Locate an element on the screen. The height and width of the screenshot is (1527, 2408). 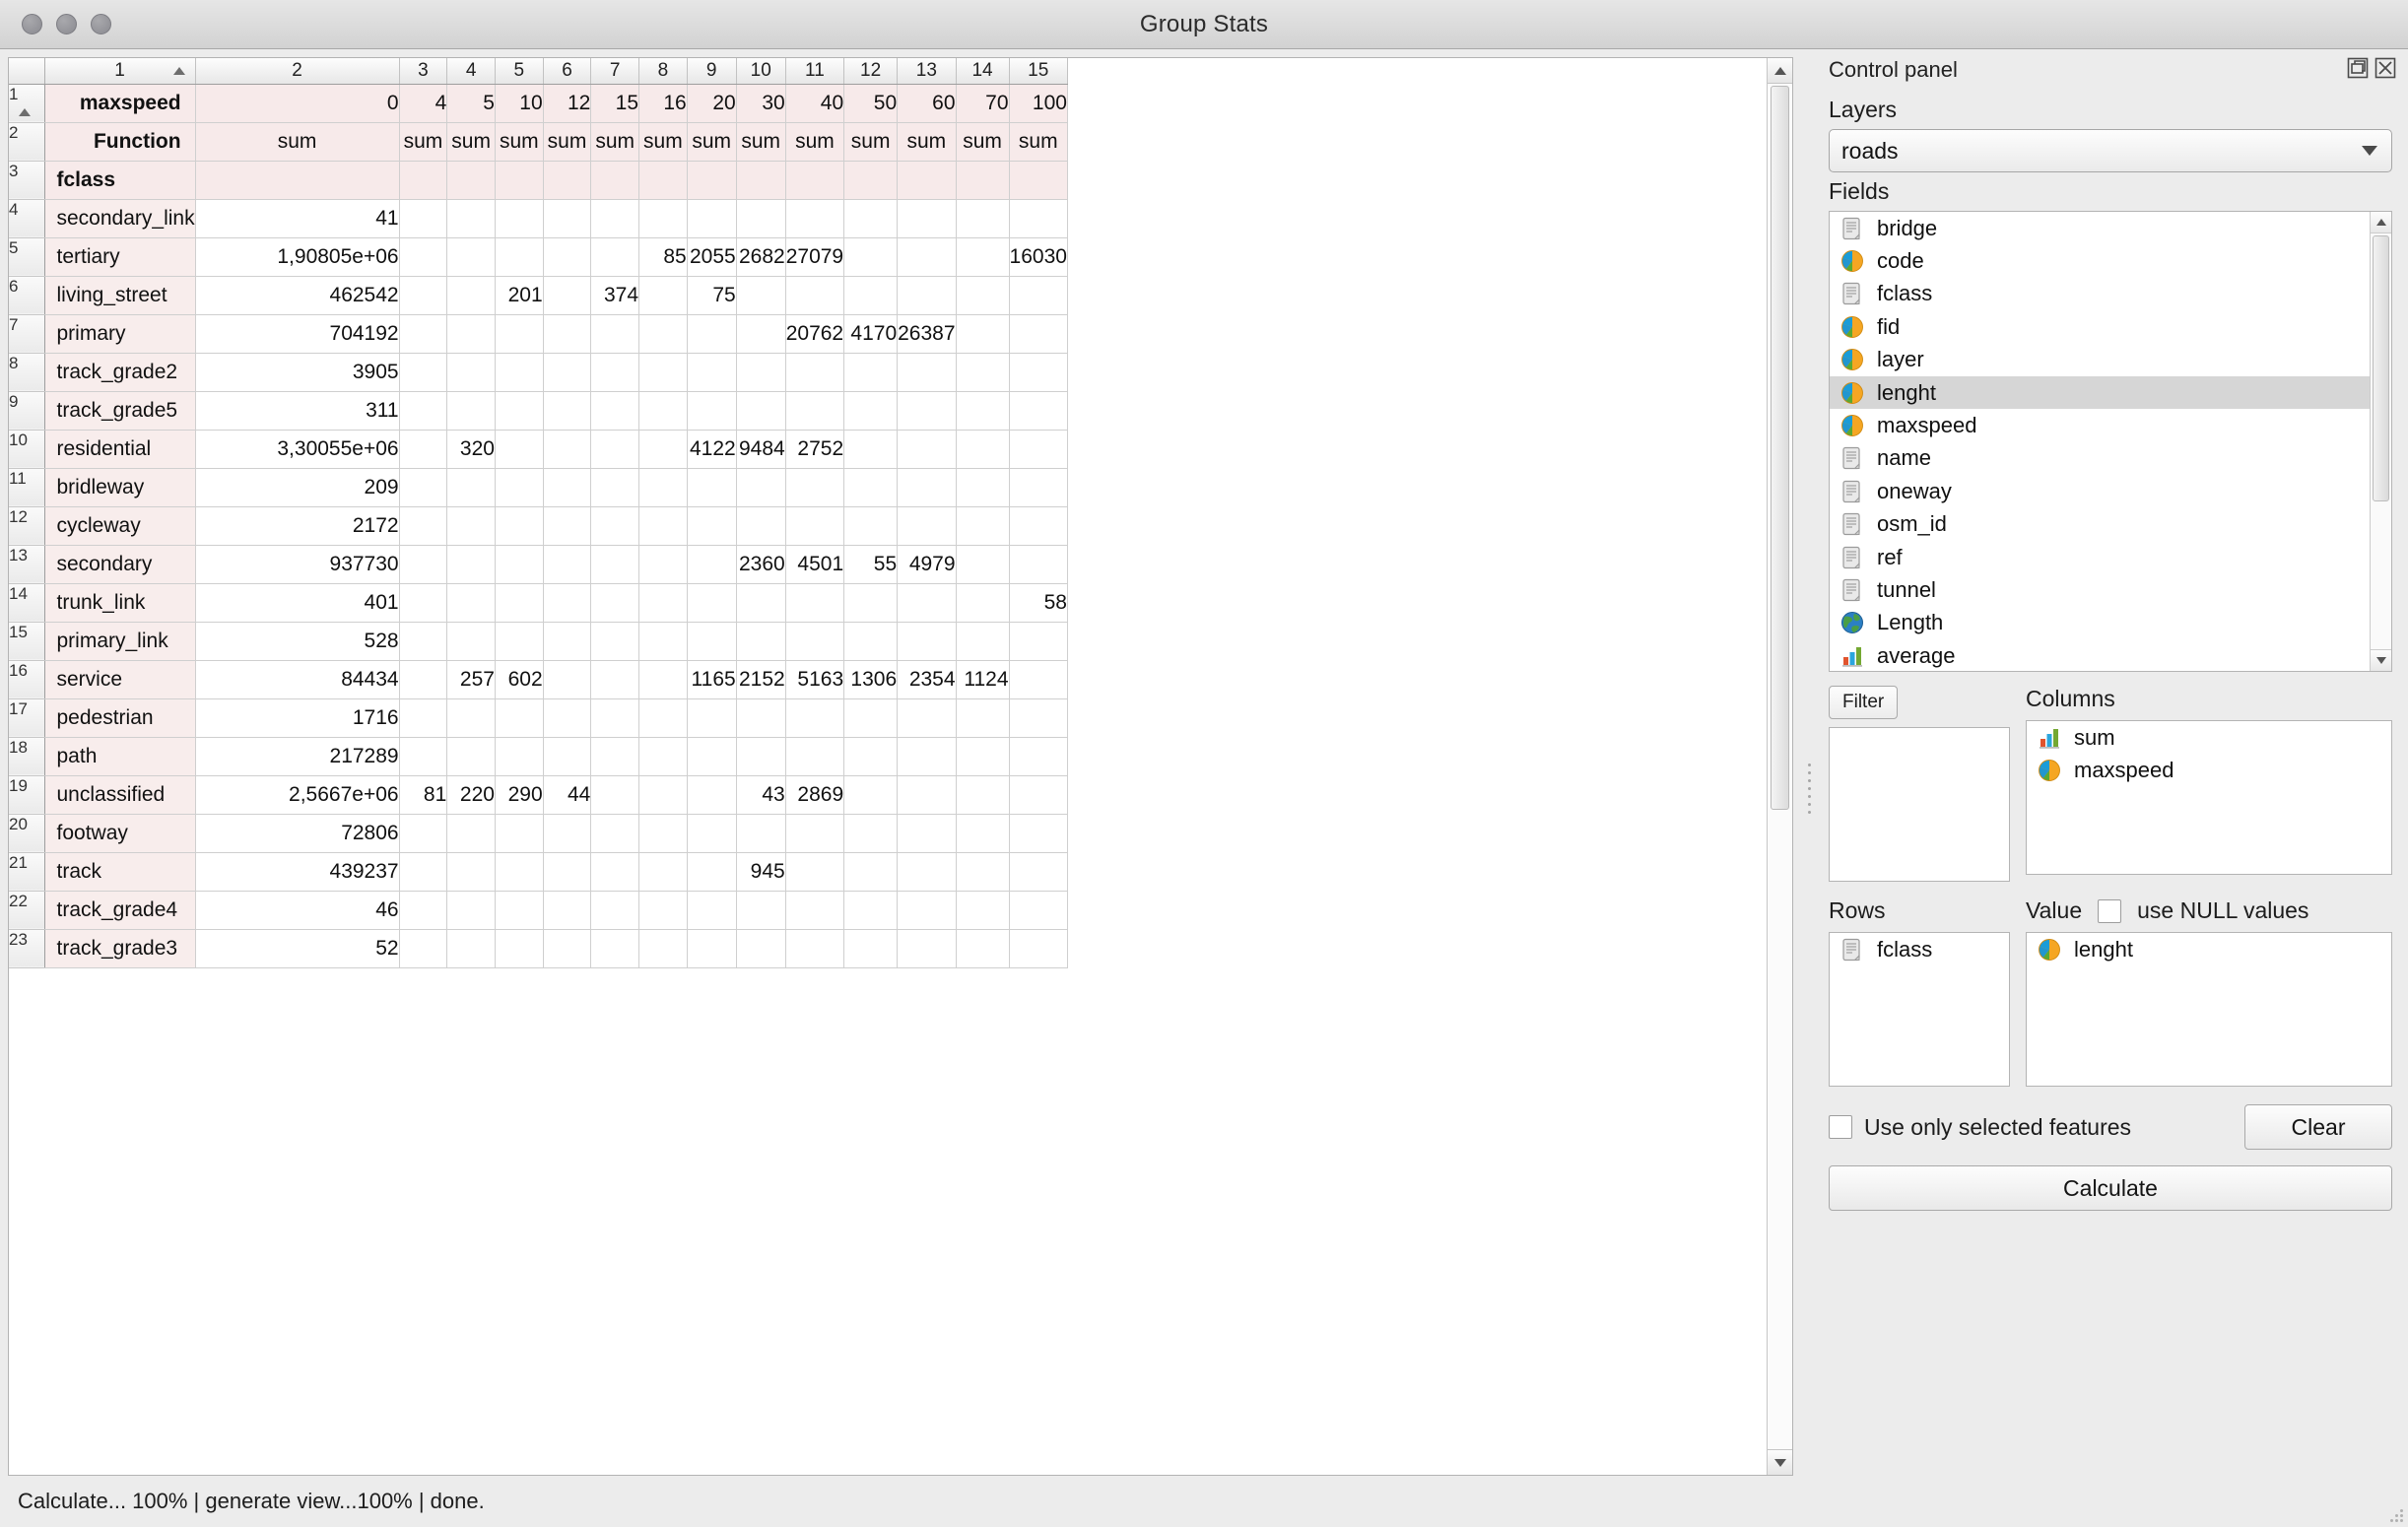
table-cell: 50 is located at coordinates (871, 103).